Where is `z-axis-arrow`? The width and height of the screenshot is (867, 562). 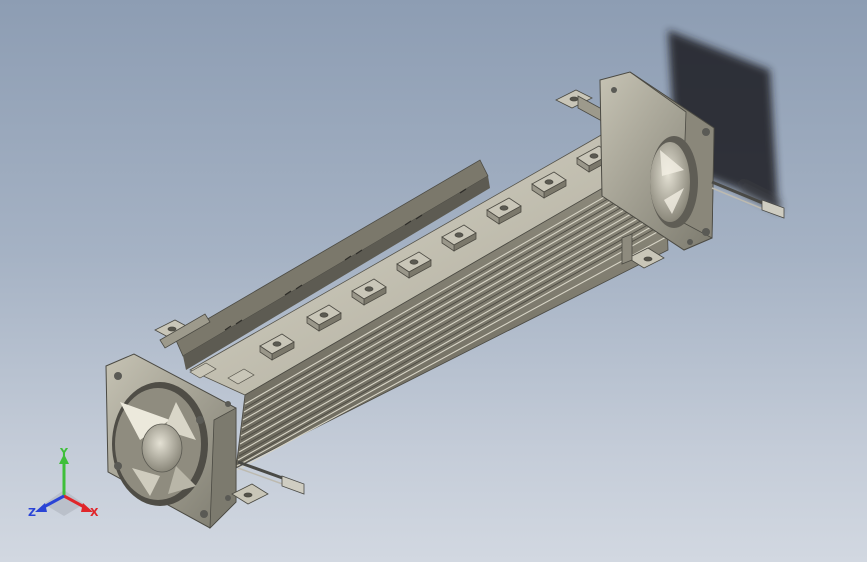
z-axis-arrow is located at coordinates (41, 507).